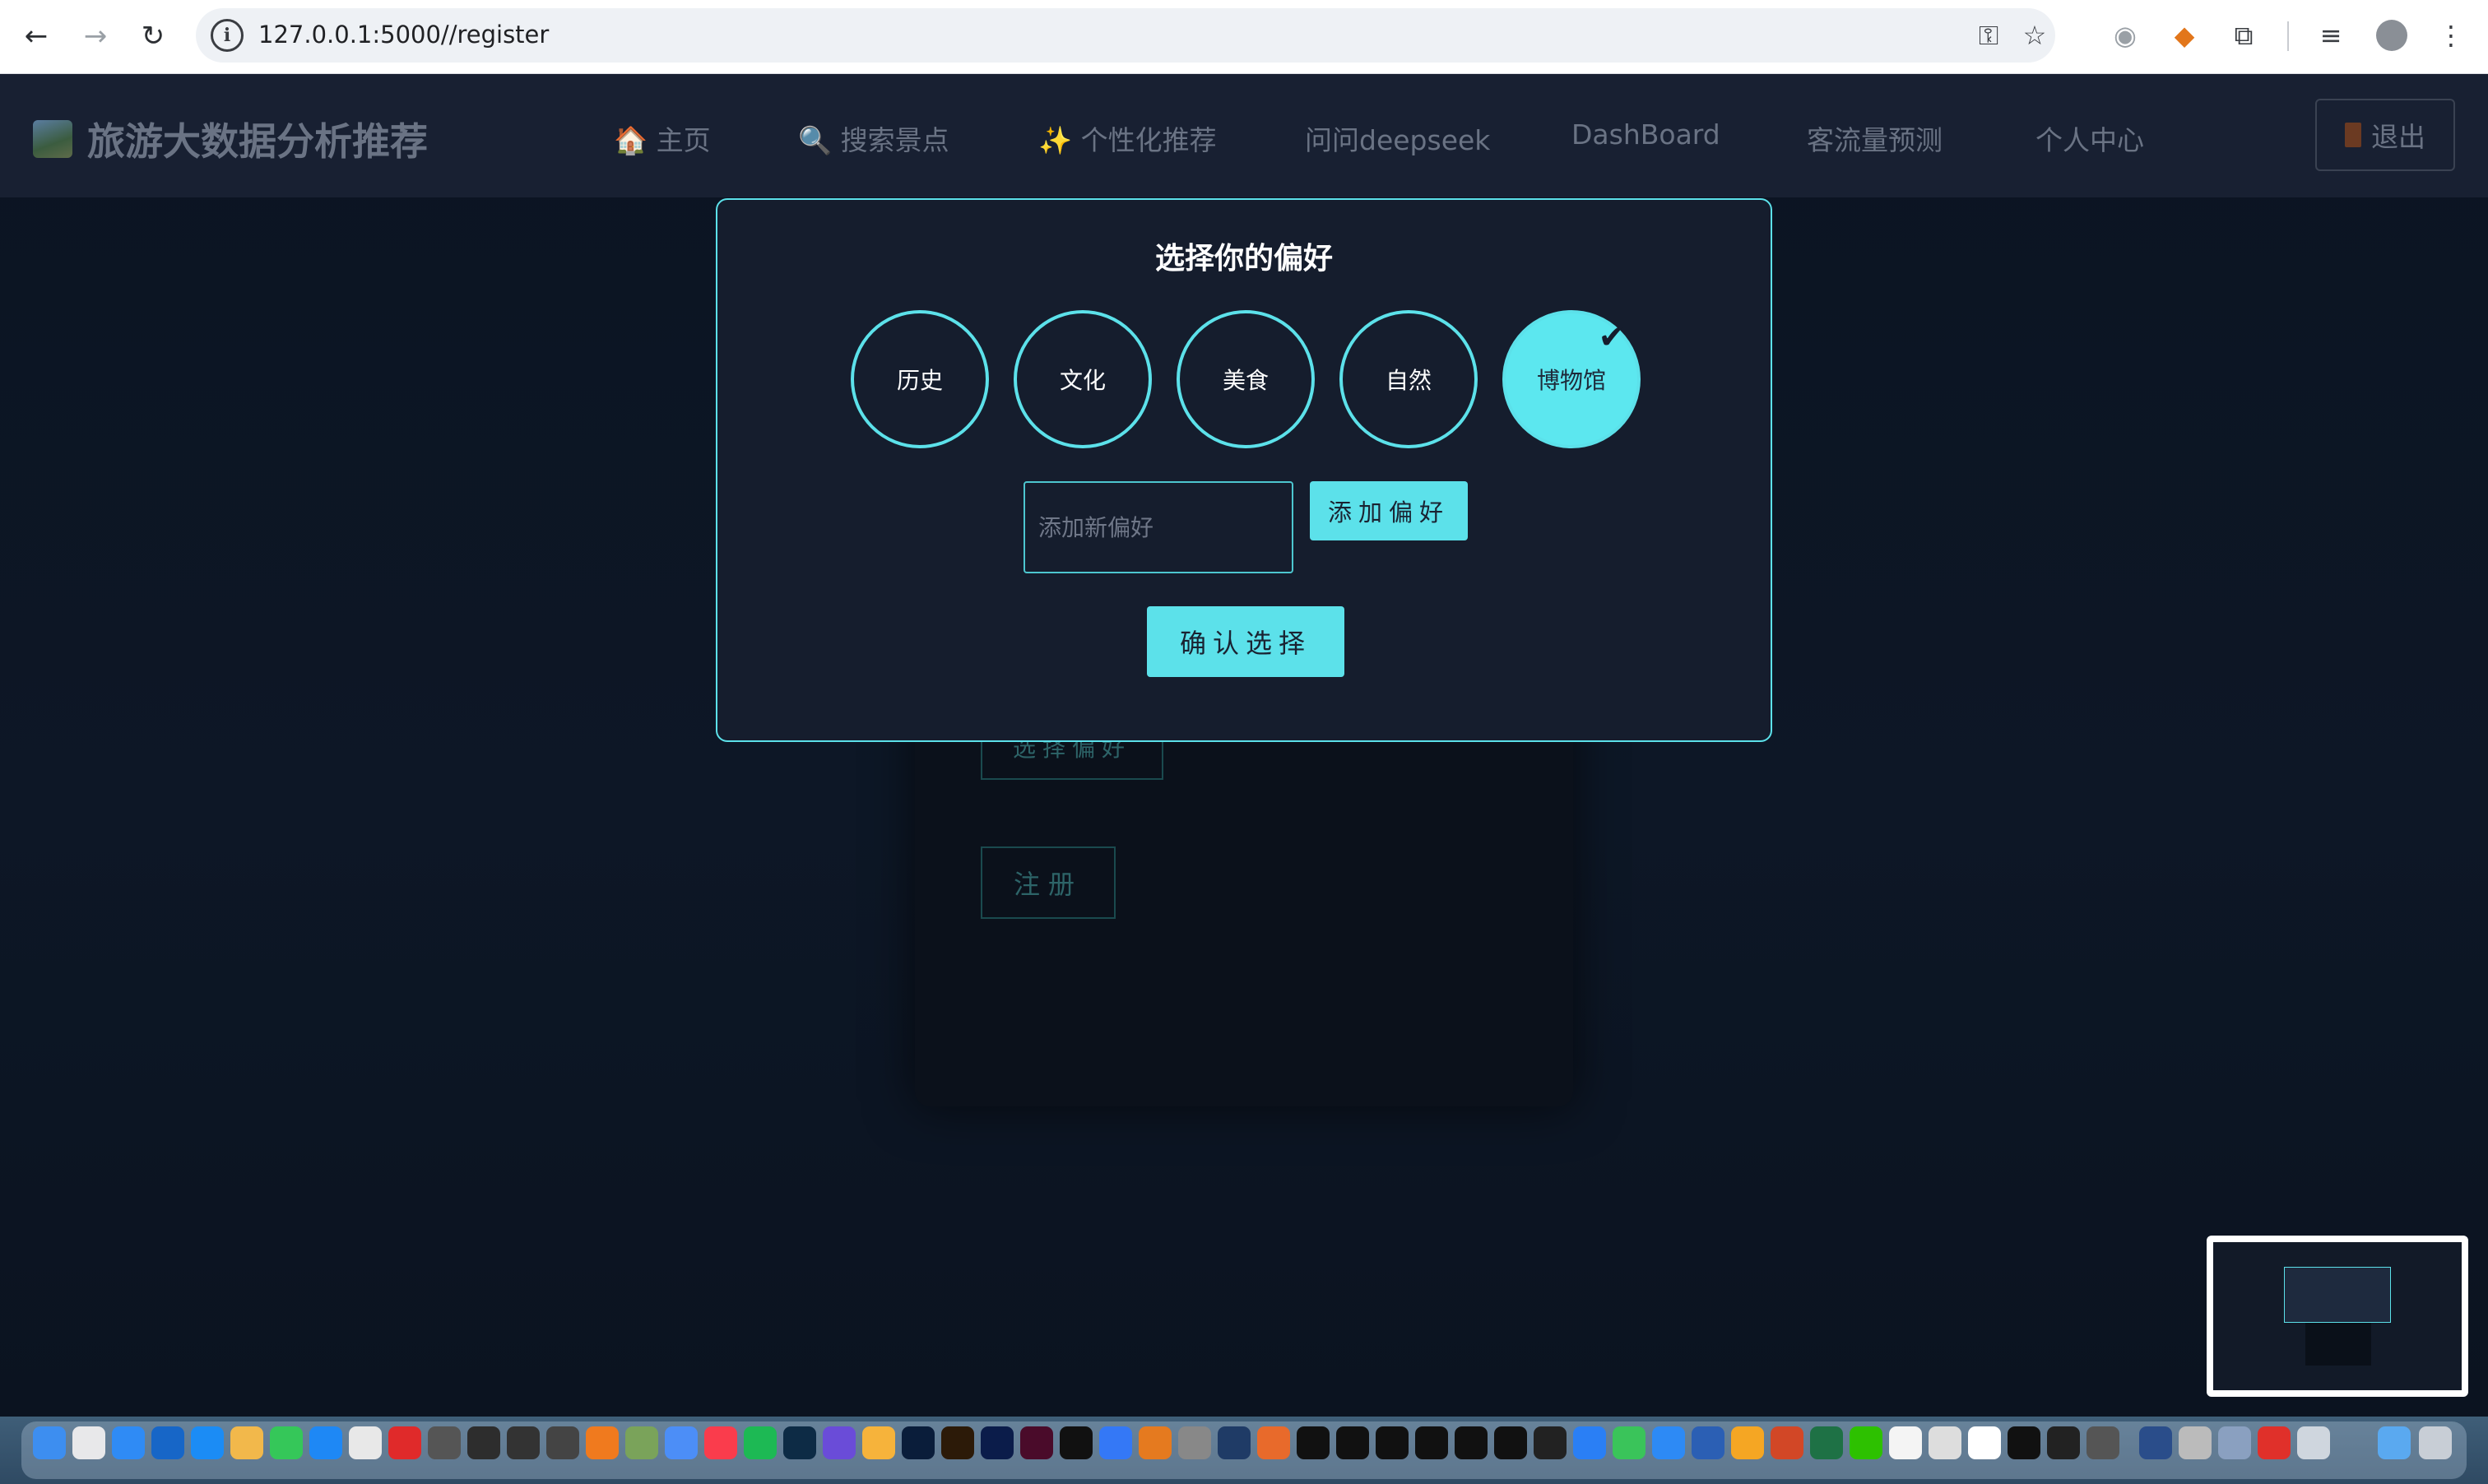 Image resolution: width=2488 pixels, height=1484 pixels. Describe the element at coordinates (1158, 527) in the screenshot. I see `new-preference-input` at that location.